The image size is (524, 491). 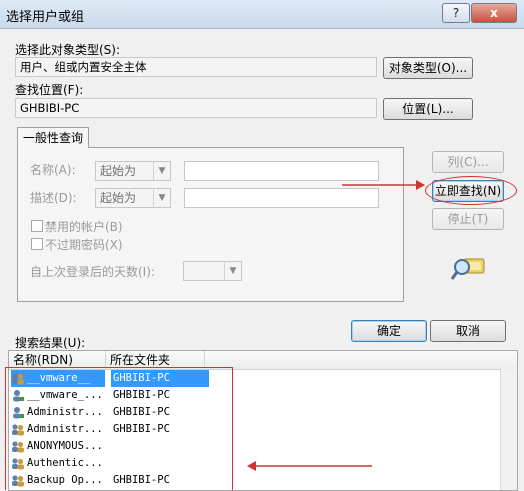 I want to click on annotation-arrow-right-icon, so click(x=383, y=185).